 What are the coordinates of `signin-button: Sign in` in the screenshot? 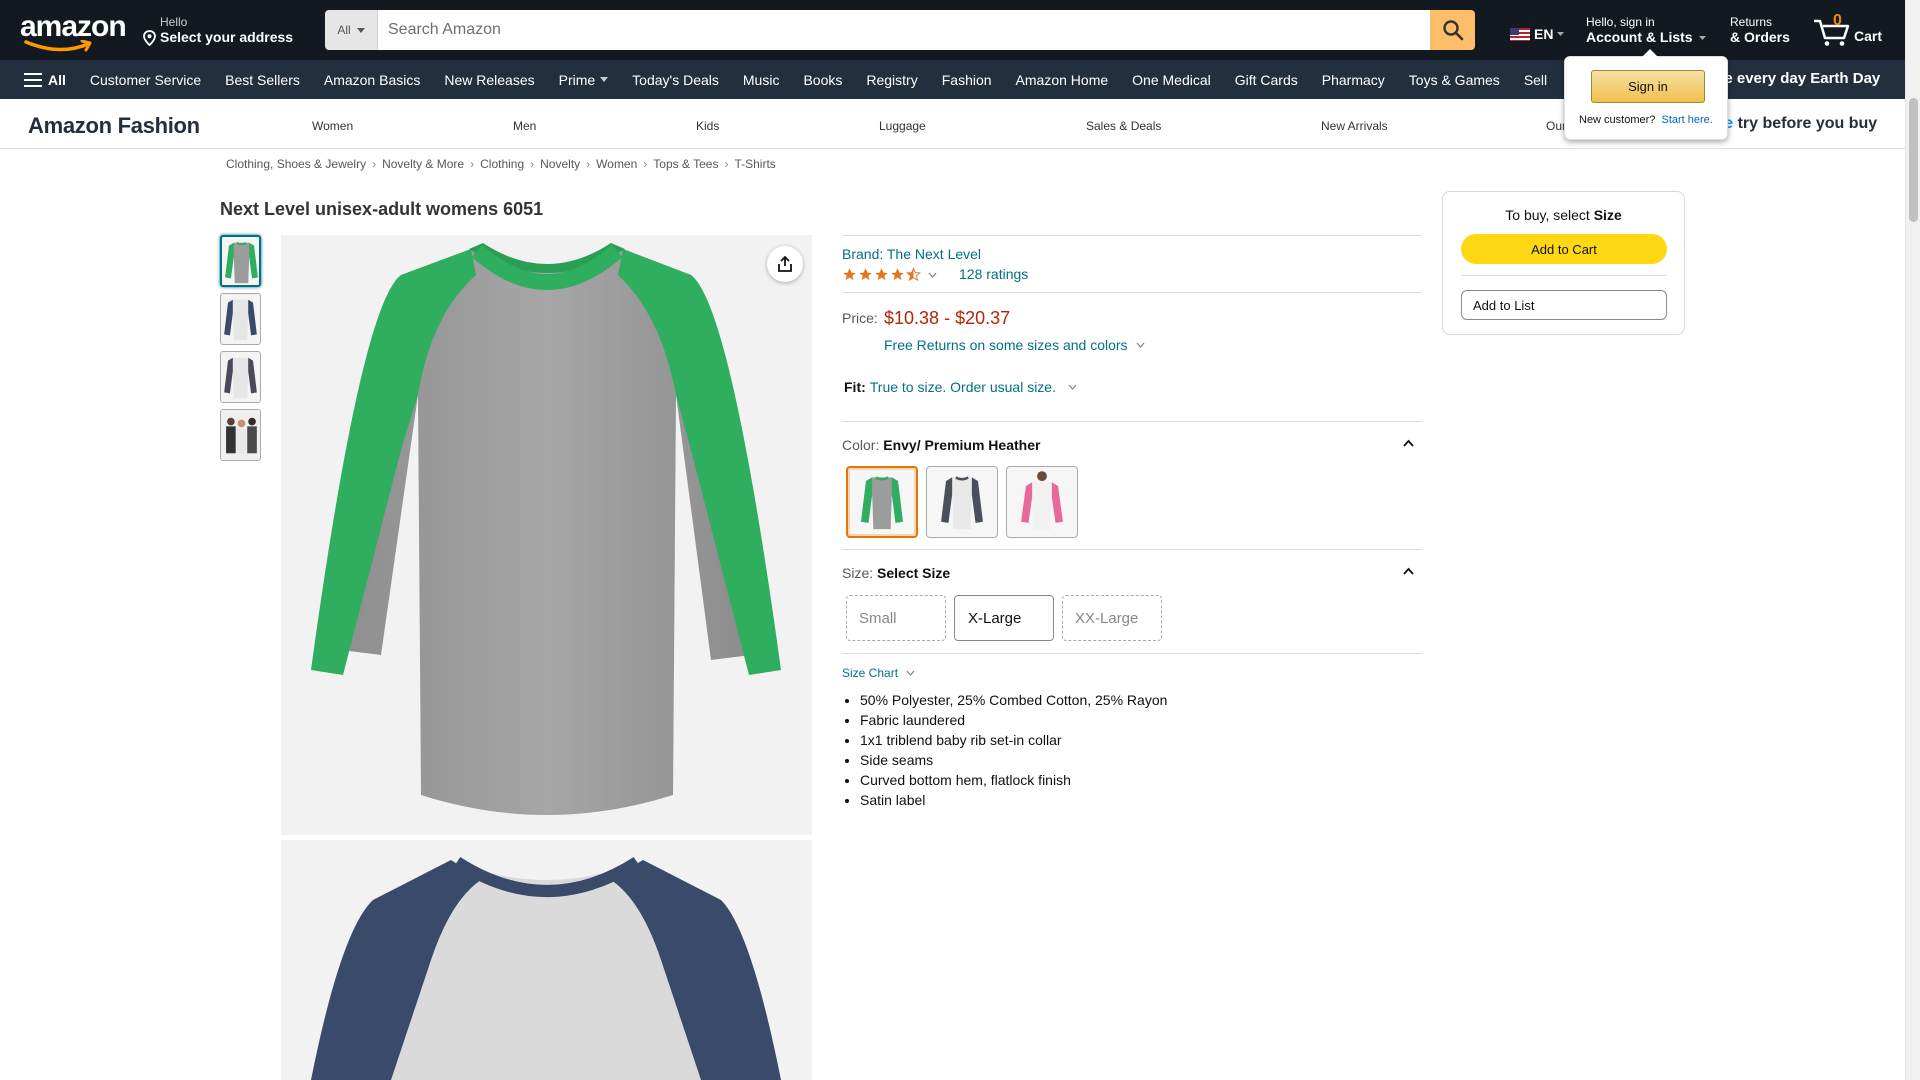 It's located at (1648, 86).